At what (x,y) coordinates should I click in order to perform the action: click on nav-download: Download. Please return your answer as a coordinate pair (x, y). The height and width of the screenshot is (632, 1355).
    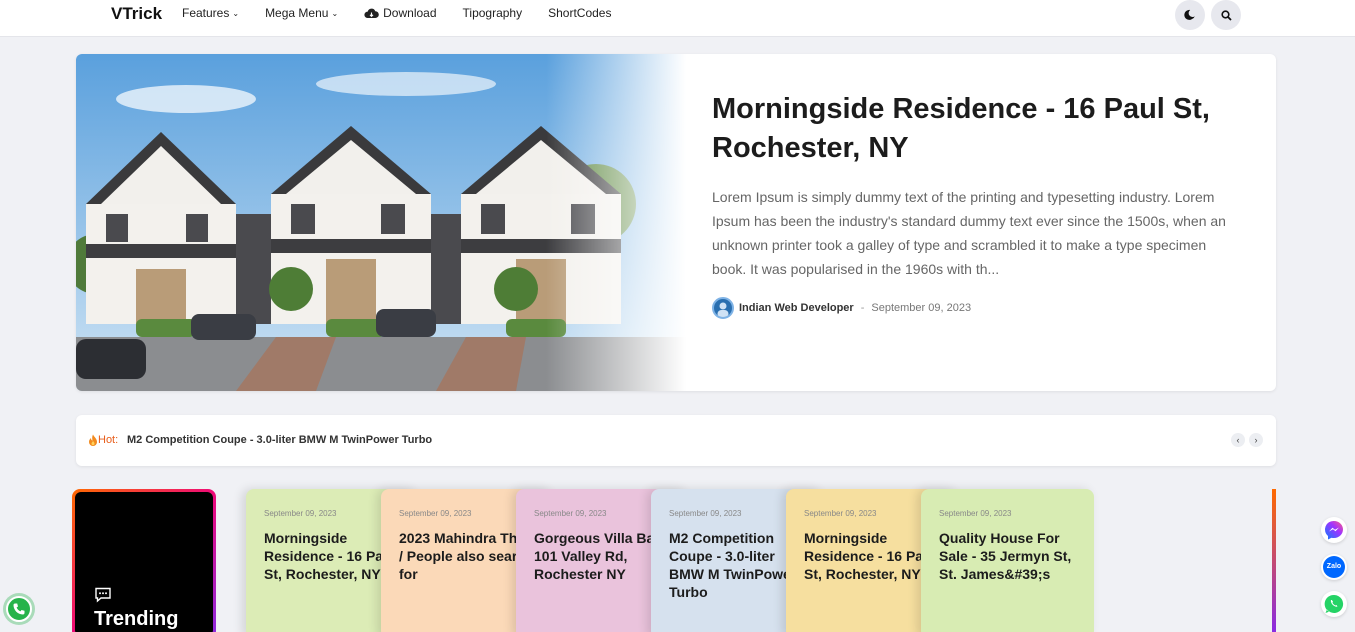
    Looking at the image, I should click on (400, 13).